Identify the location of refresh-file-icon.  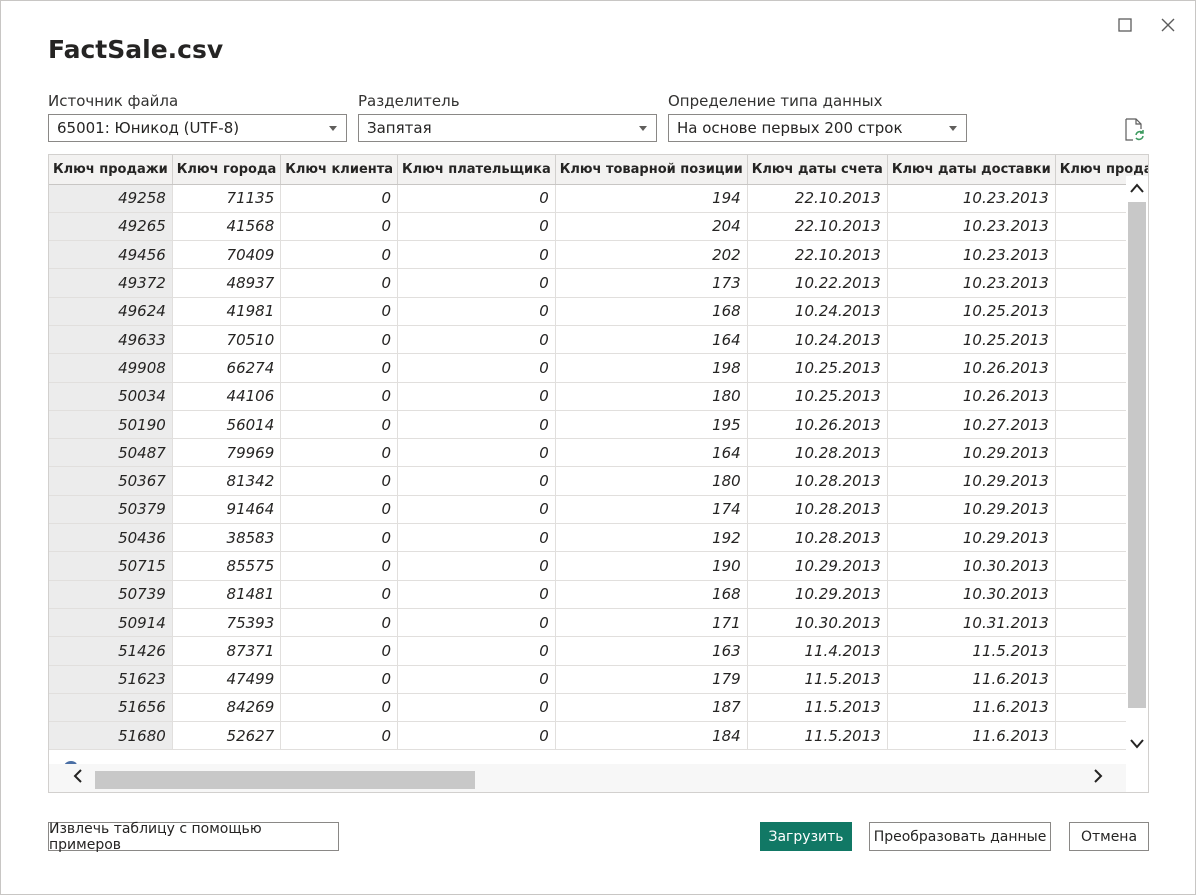
(1134, 129).